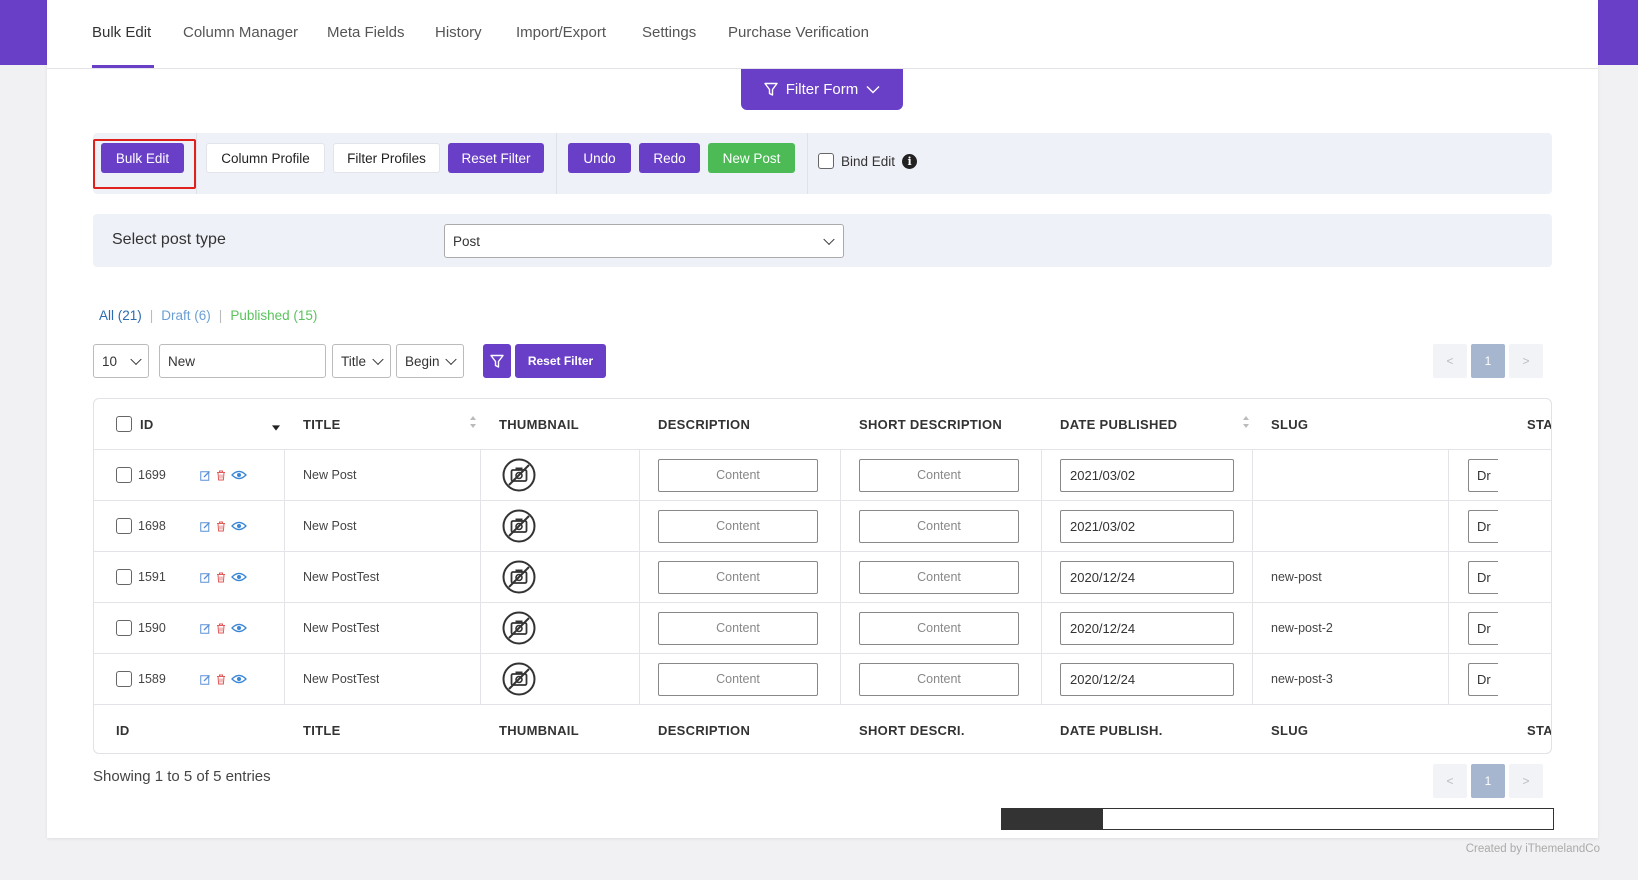 The height and width of the screenshot is (880, 1638). I want to click on tab-bulk-edit: Bulk Edit, so click(121, 32).